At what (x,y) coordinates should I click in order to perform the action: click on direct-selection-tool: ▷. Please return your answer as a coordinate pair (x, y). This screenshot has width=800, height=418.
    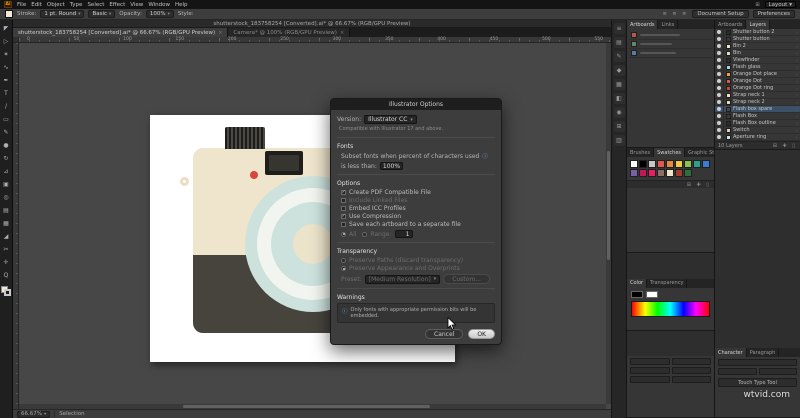
    Looking at the image, I should click on (6, 41).